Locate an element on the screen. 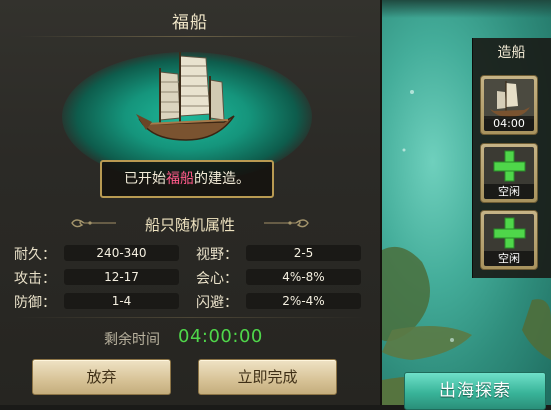 The height and width of the screenshot is (410, 551). remaining-time-value: 04:00:00 is located at coordinates (220, 336).